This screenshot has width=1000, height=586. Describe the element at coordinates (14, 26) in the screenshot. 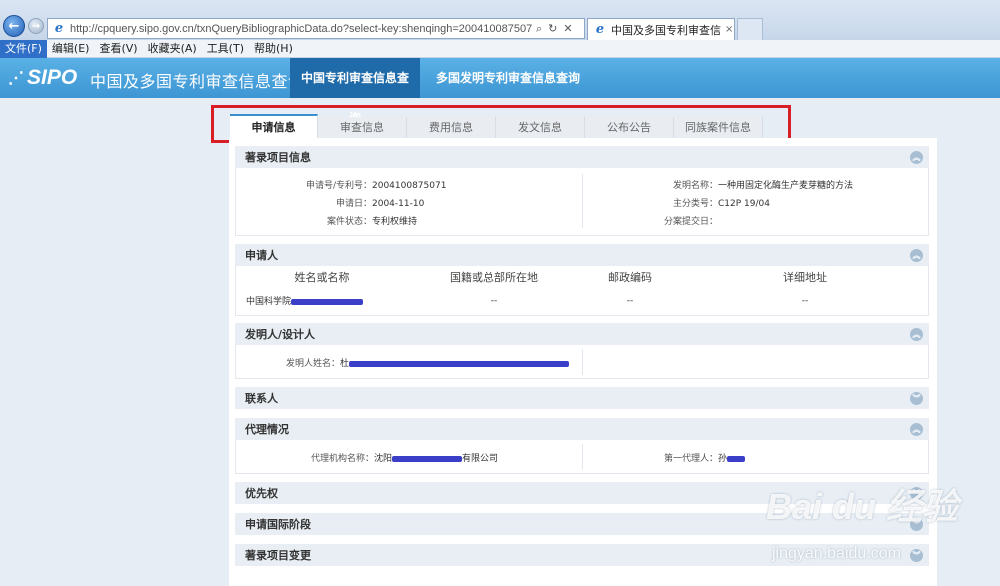

I see `back-arrow-icon: ←` at that location.